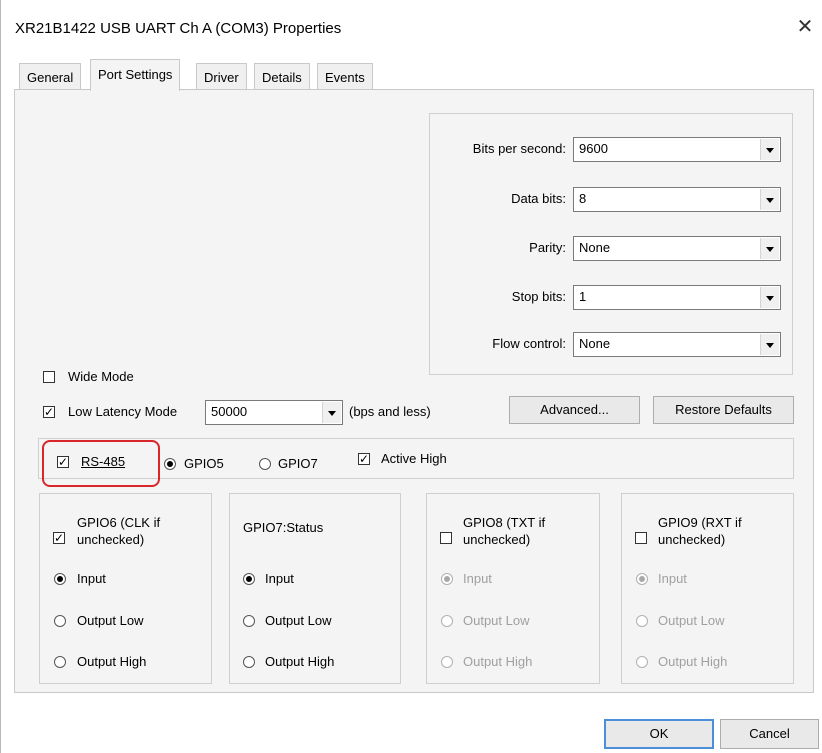 Image resolution: width=822 pixels, height=753 pixels. Describe the element at coordinates (677, 199) in the screenshot. I see `data-bits-select: 8` at that location.